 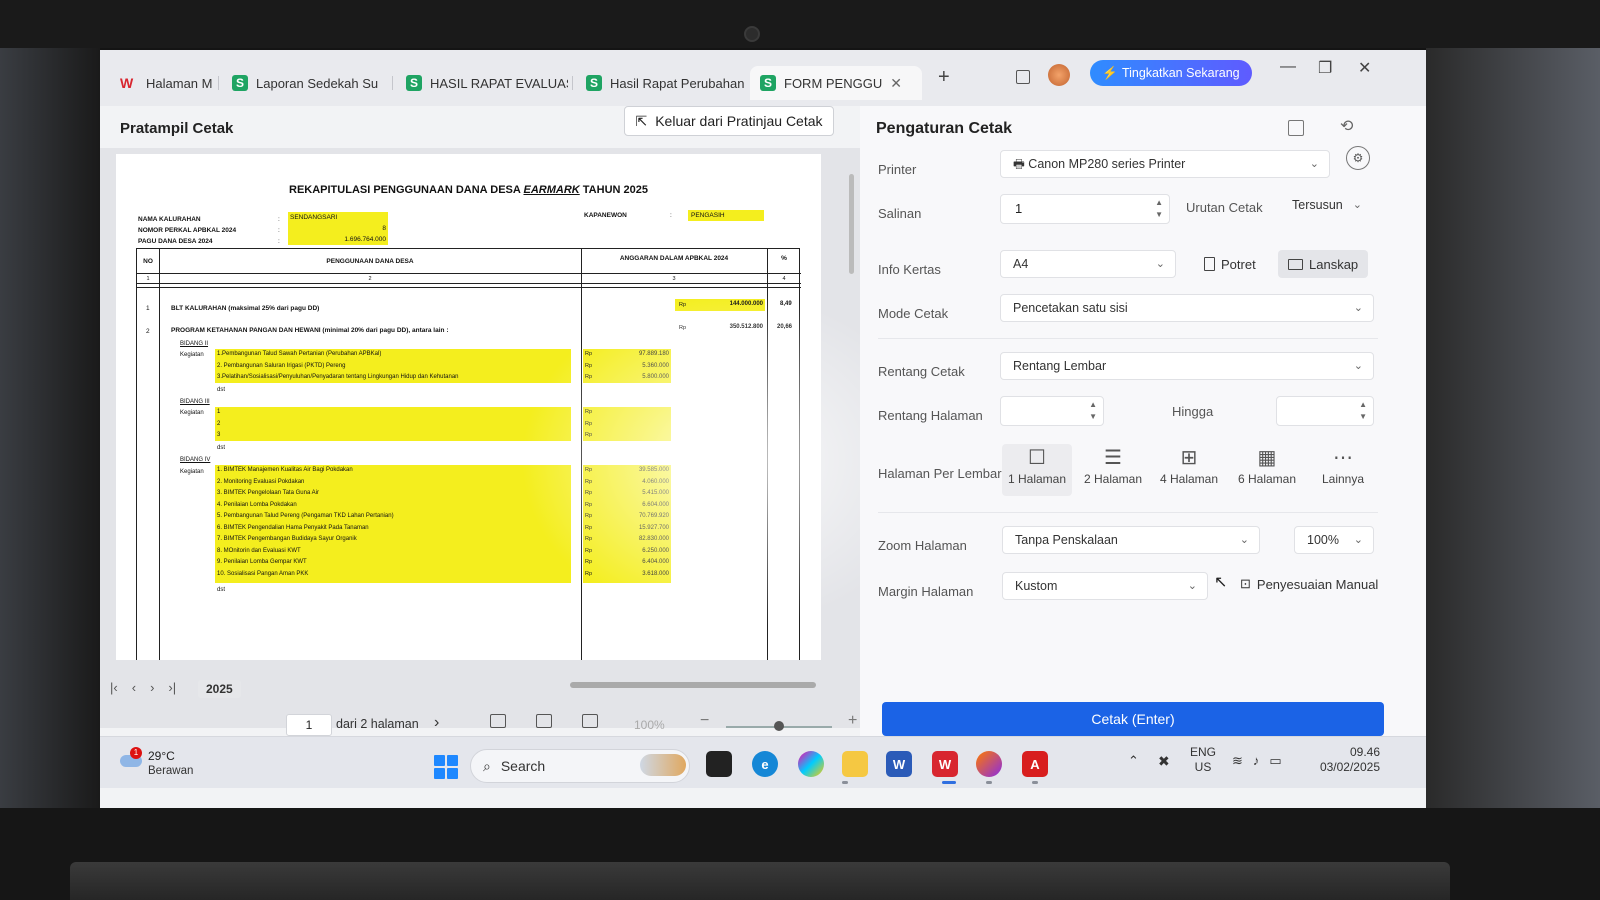 I want to click on portrait-button: Potret, so click(x=1230, y=264).